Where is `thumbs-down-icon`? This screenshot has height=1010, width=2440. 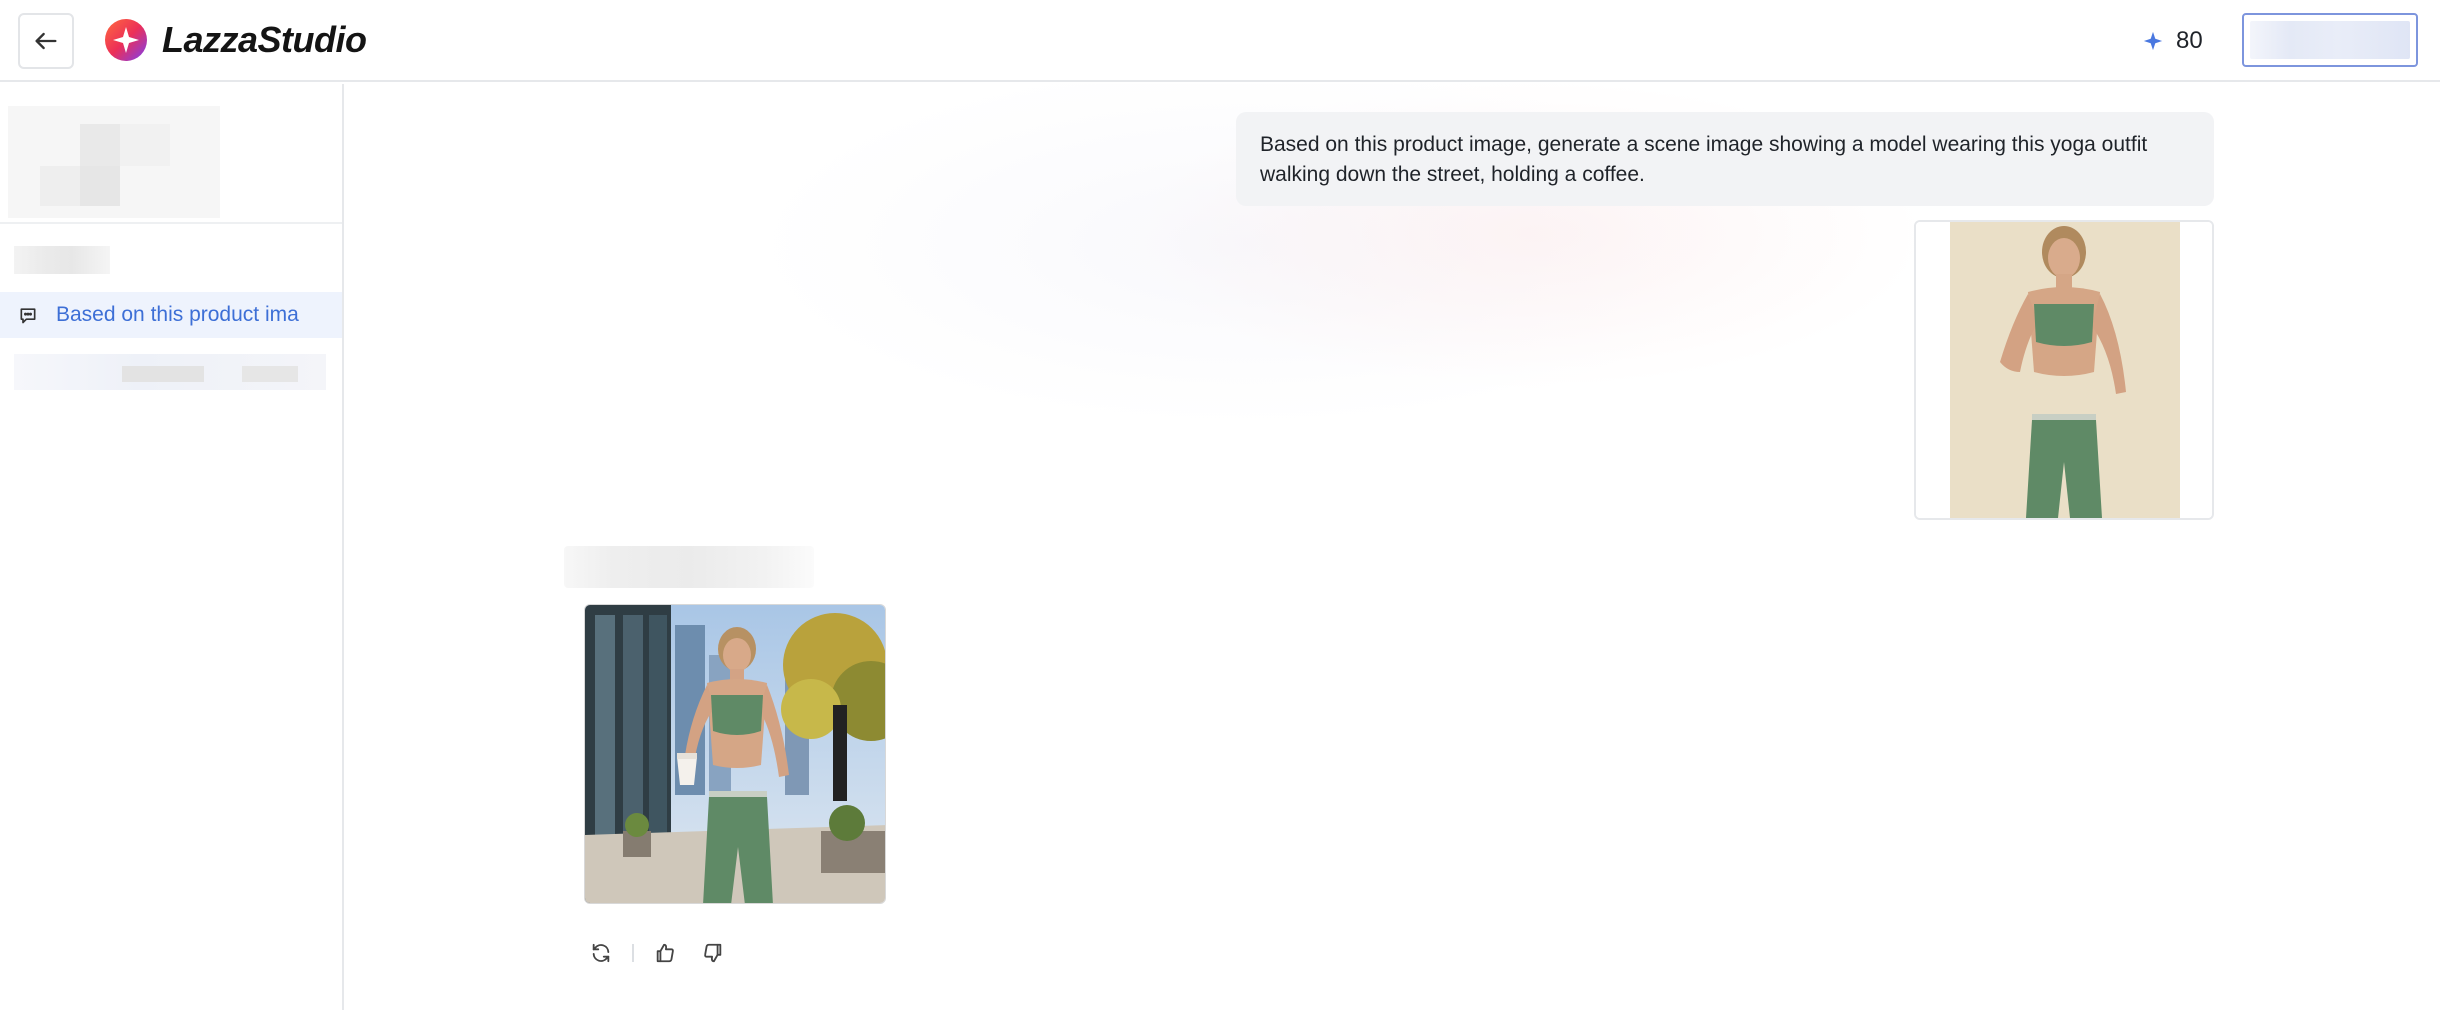
thumbs-down-icon is located at coordinates (713, 953).